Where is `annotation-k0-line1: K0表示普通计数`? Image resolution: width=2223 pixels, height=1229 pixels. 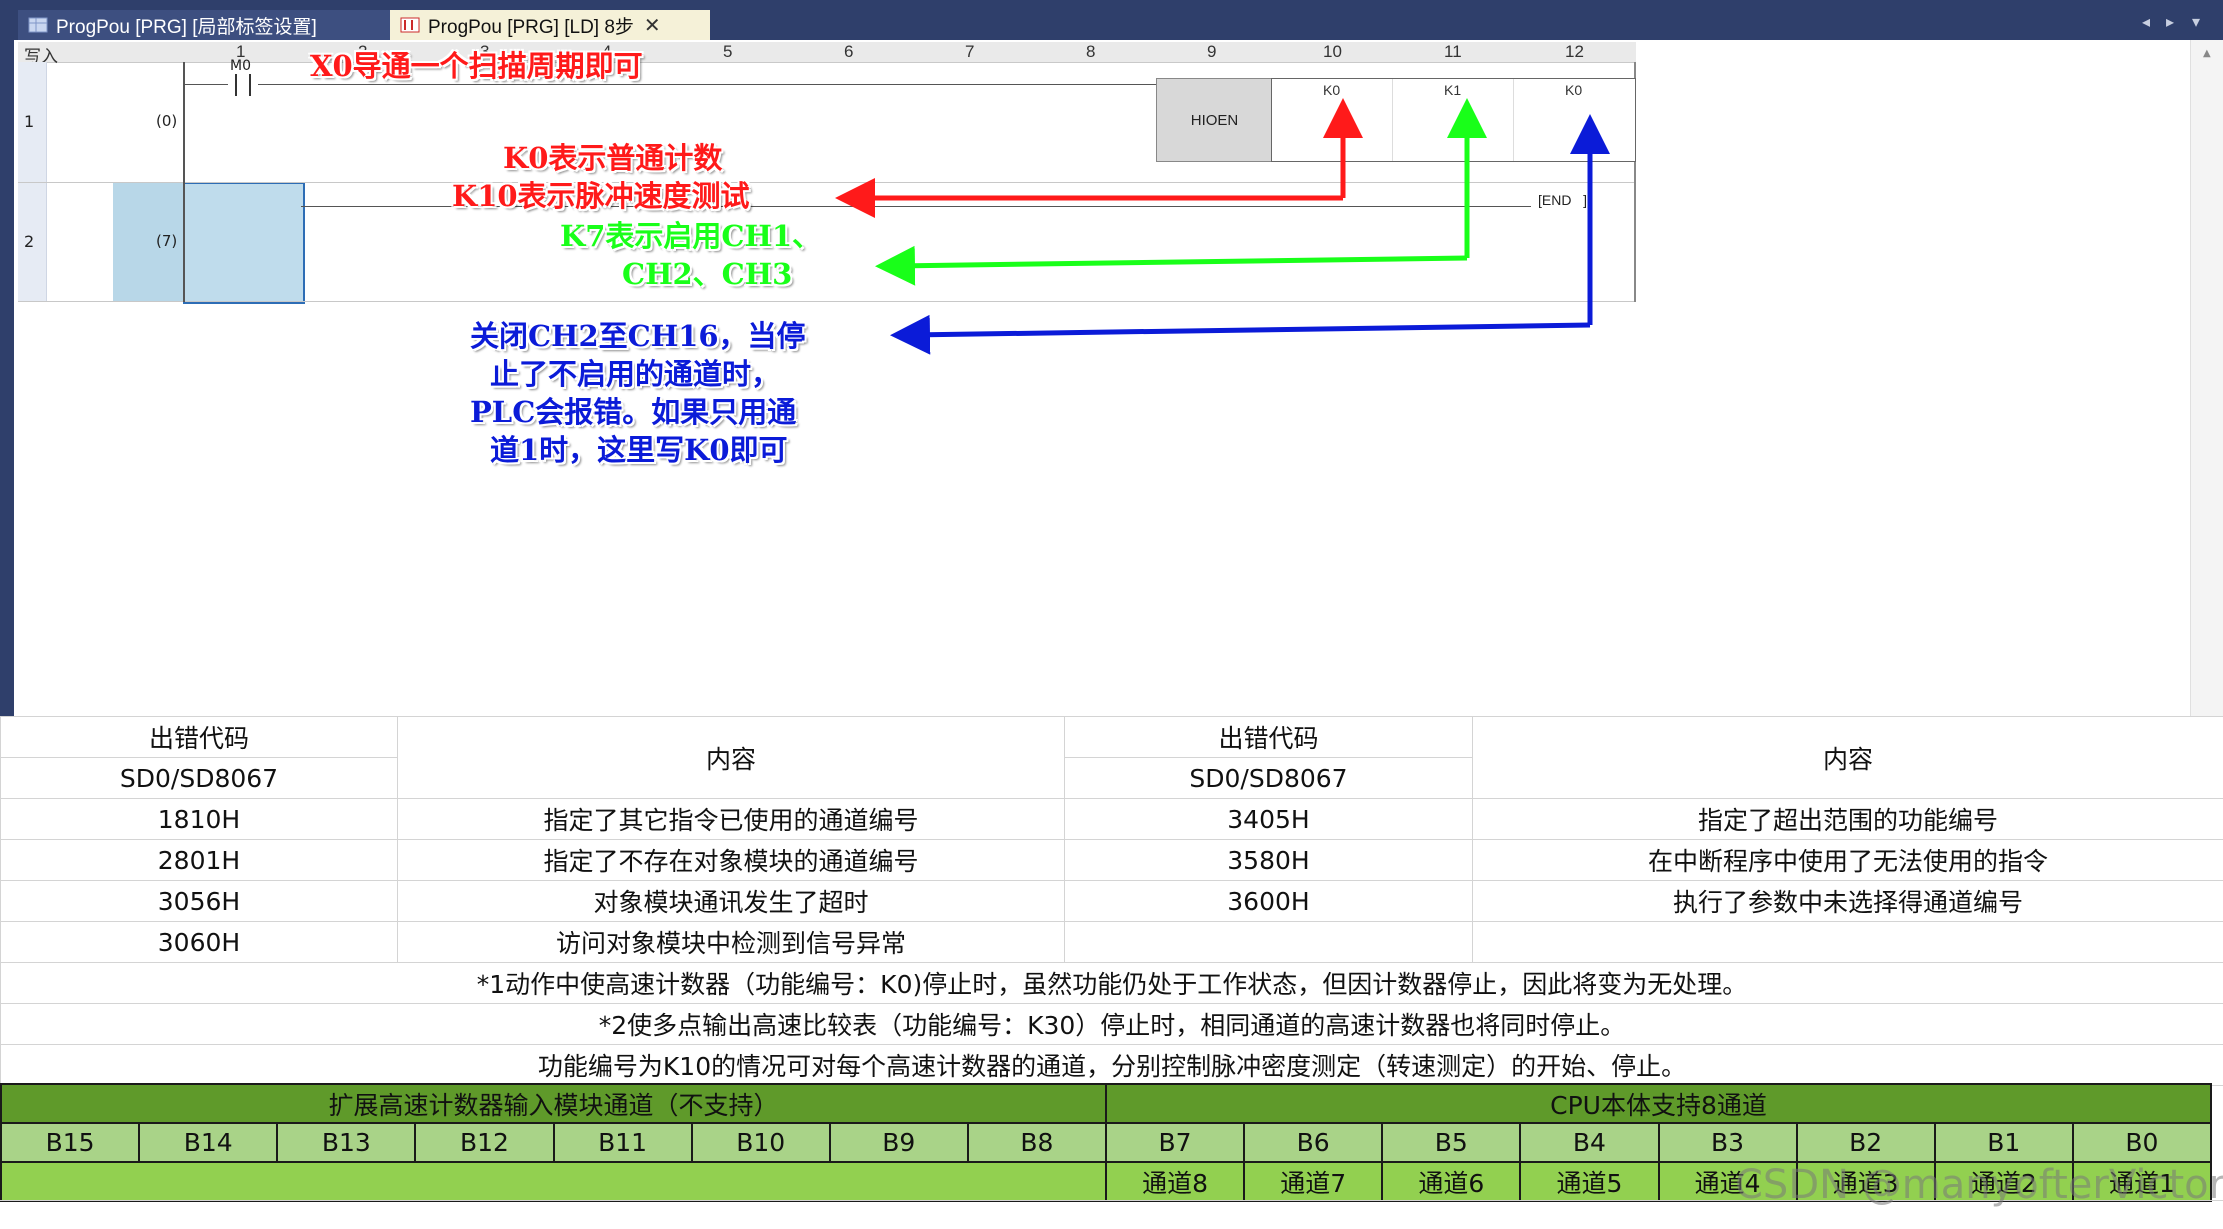
annotation-k0-line1: K0表示普通计数 is located at coordinates (612, 158).